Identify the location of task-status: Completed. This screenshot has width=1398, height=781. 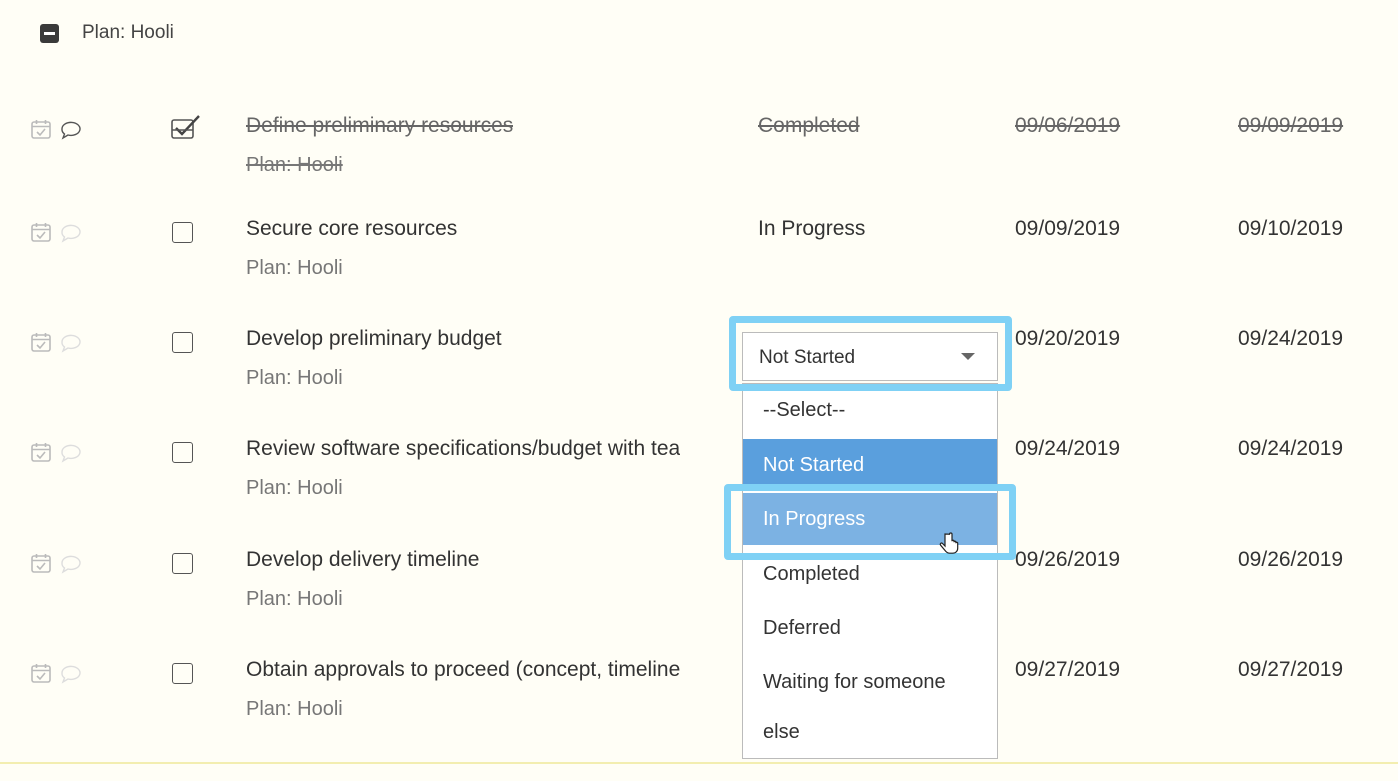
(809, 126).